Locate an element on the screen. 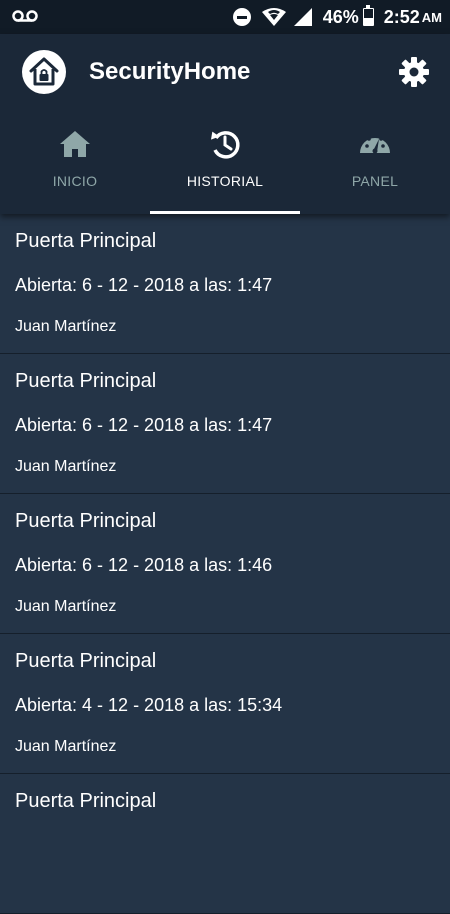 The image size is (450, 914). do-not-disturb-icon is located at coordinates (241, 17).